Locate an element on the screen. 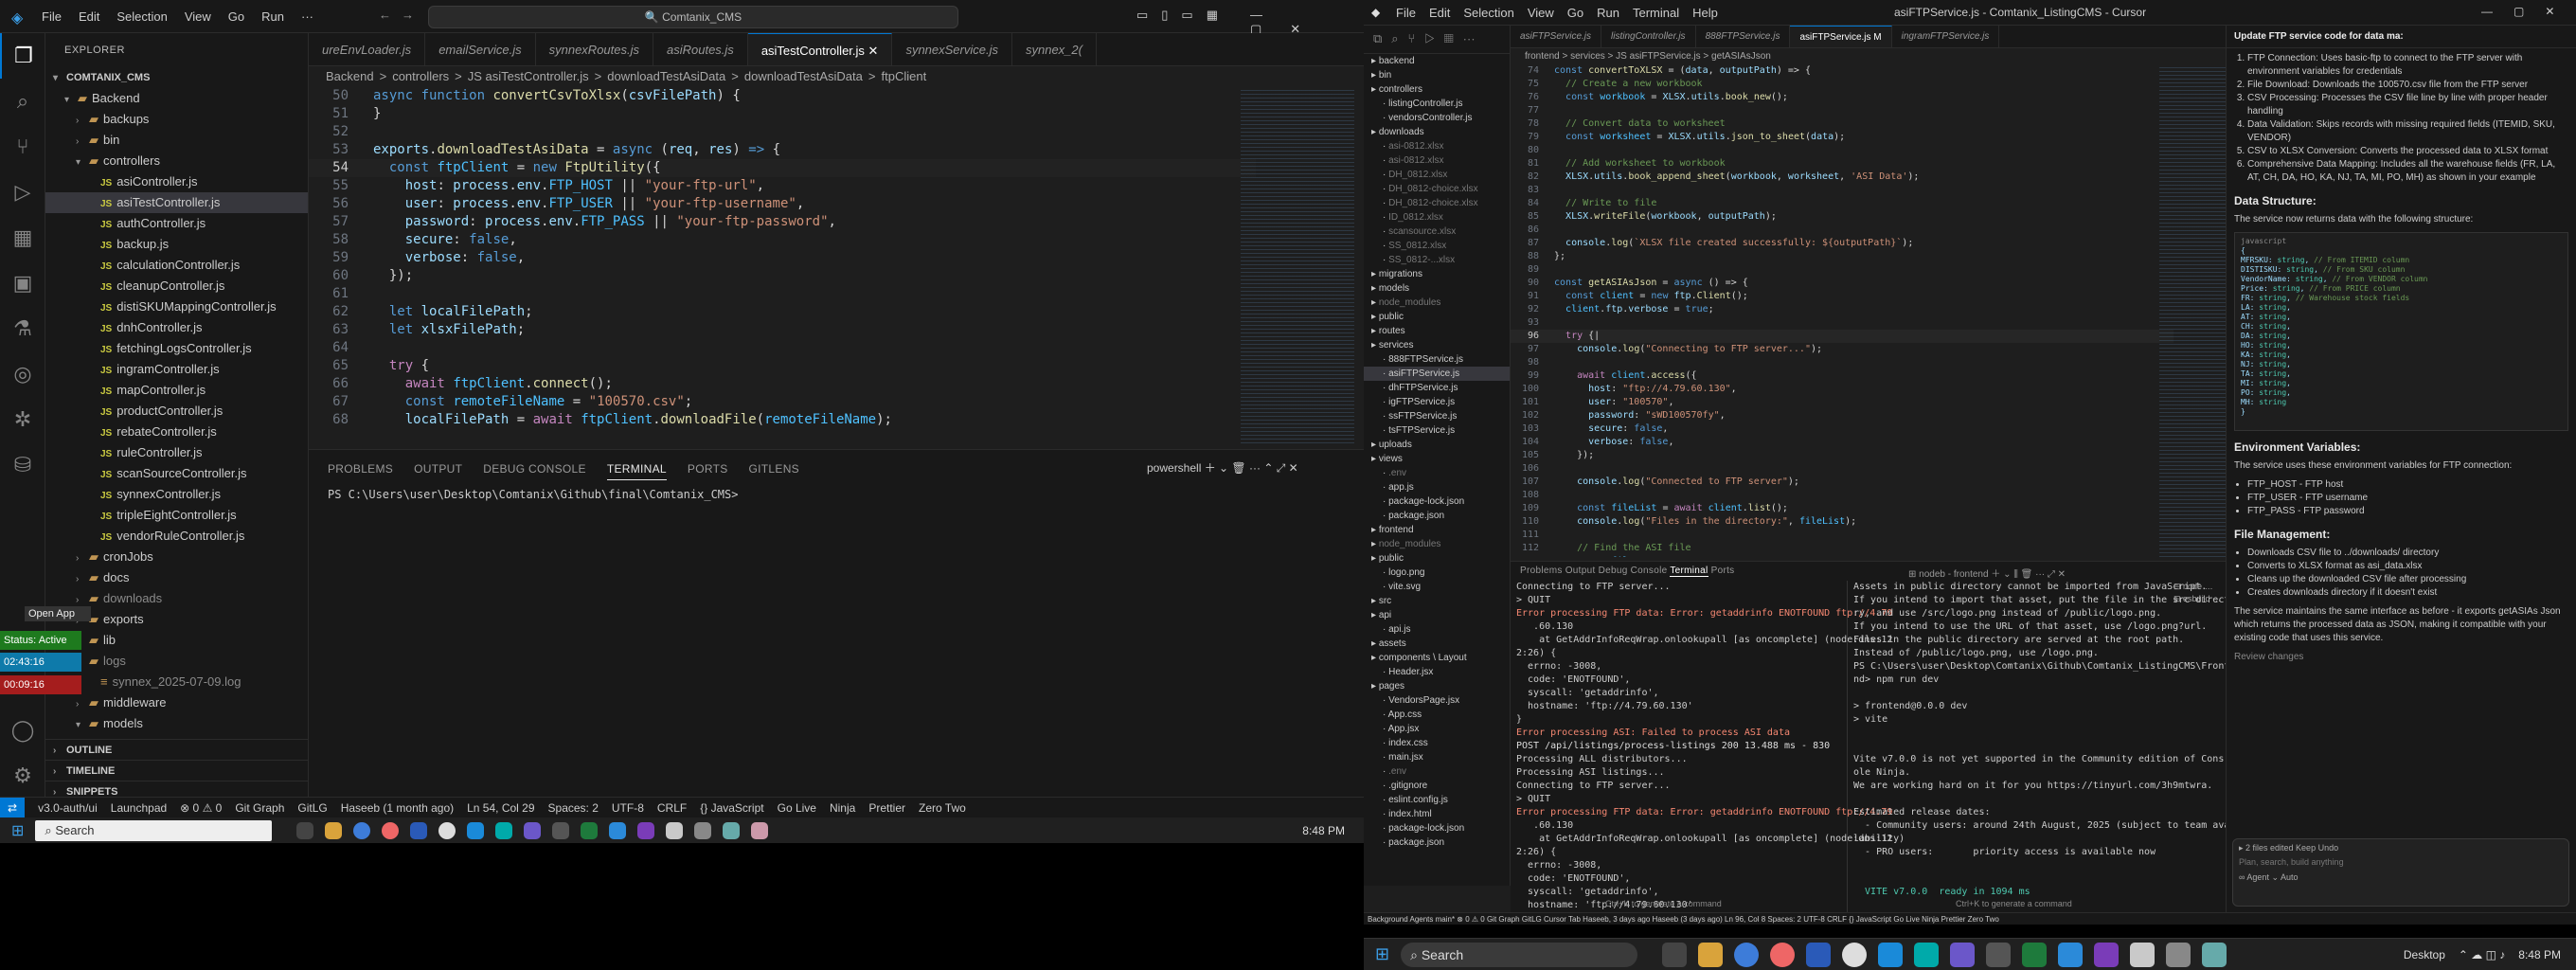 Image resolution: width=2576 pixels, height=970 pixels. excel-icon is located at coordinates (590, 830).